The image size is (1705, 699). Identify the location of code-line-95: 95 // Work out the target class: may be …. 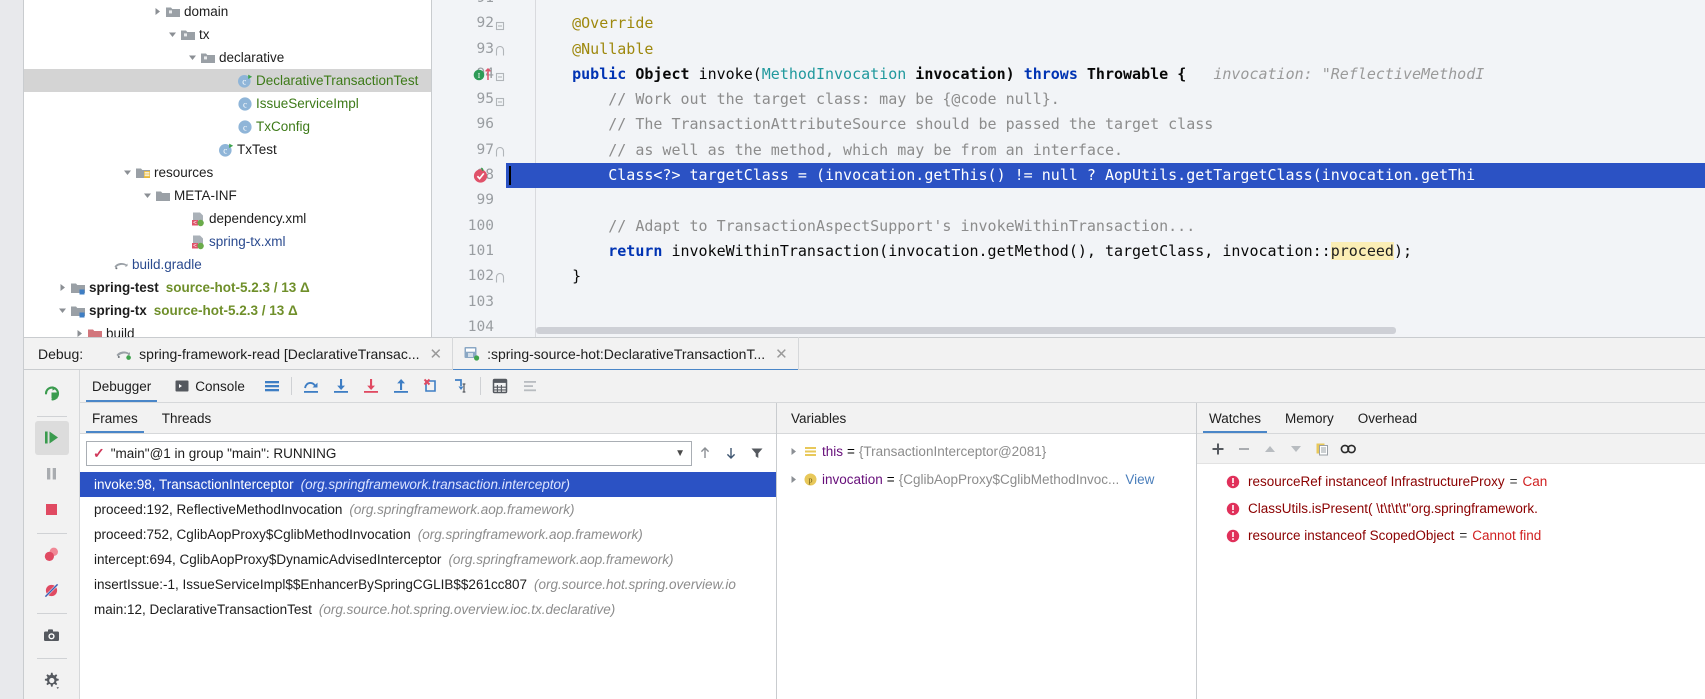
(1068, 99).